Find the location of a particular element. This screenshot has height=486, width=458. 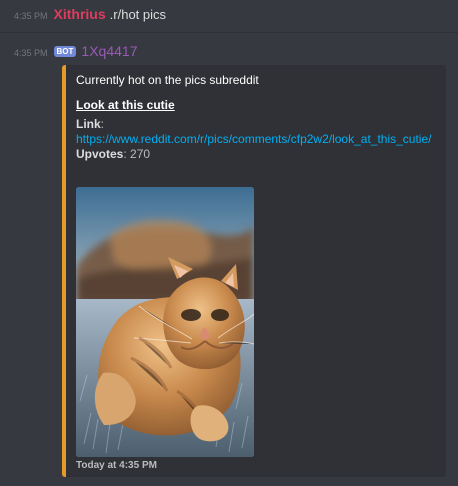

username-xithrius: Xithrius is located at coordinates (80, 14).